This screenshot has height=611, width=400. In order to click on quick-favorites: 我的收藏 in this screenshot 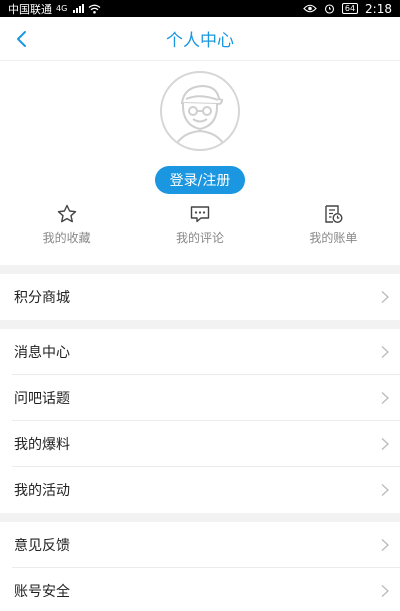, I will do `click(66, 227)`.